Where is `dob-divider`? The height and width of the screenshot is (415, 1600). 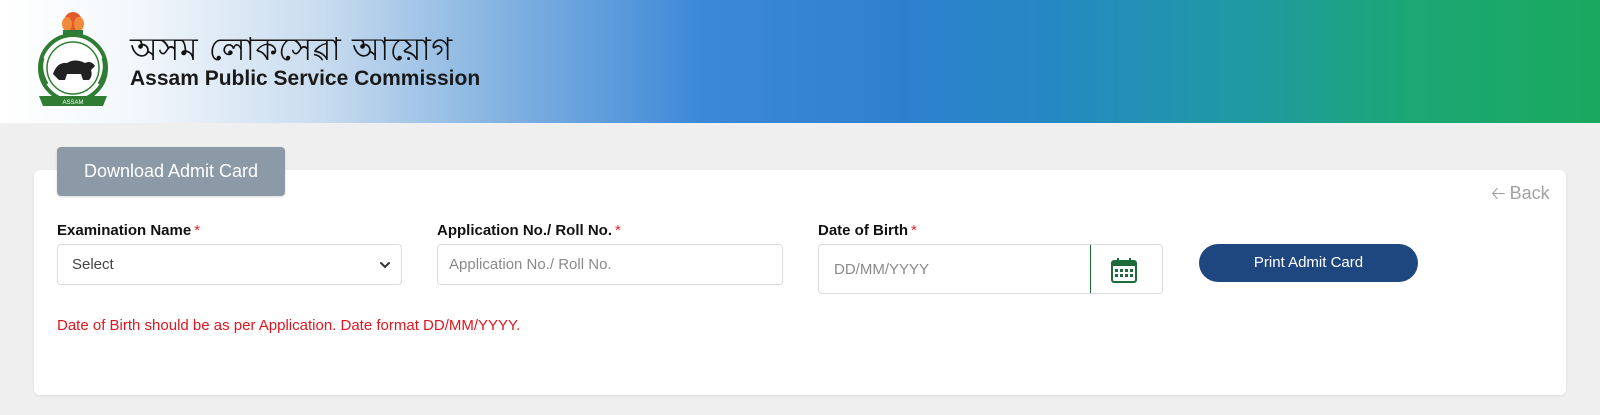
dob-divider is located at coordinates (1090, 269).